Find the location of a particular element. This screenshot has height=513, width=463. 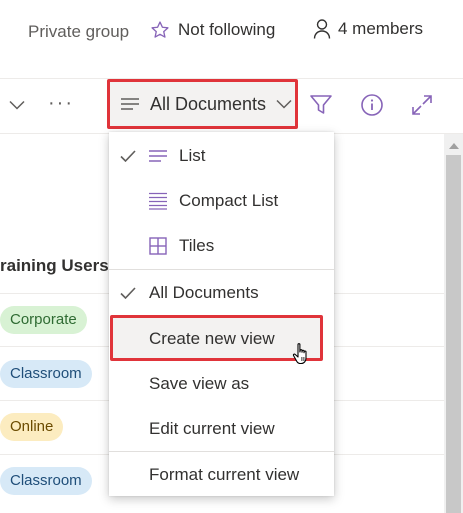

members-label: 4 members is located at coordinates (381, 28).